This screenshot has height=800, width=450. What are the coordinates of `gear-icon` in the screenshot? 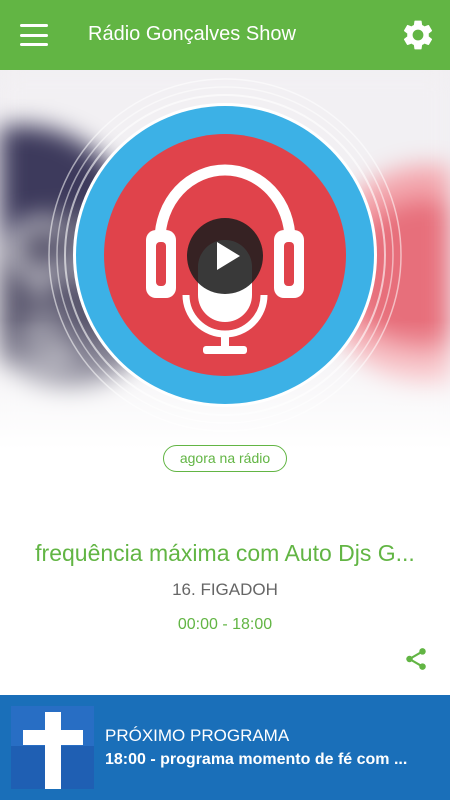 It's located at (418, 35).